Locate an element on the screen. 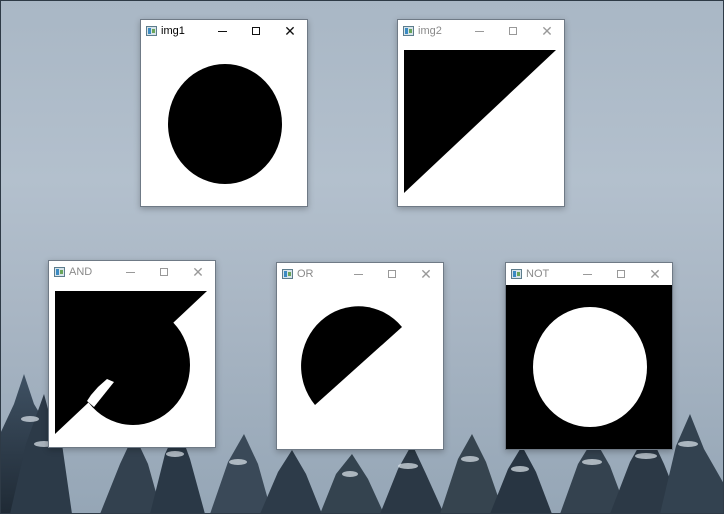 Image resolution: width=724 pixels, height=514 pixels. window-title: OR is located at coordinates (305, 274).